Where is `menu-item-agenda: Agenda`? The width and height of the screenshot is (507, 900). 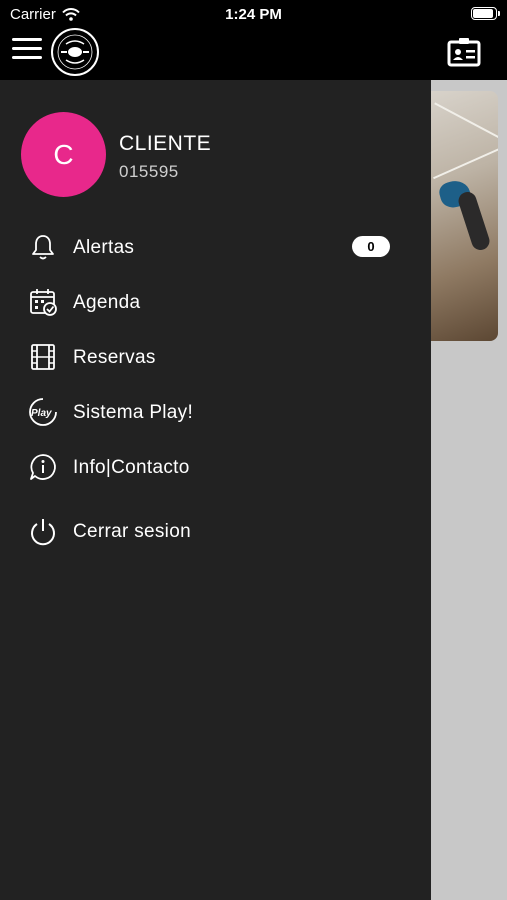 menu-item-agenda: Agenda is located at coordinates (215, 303).